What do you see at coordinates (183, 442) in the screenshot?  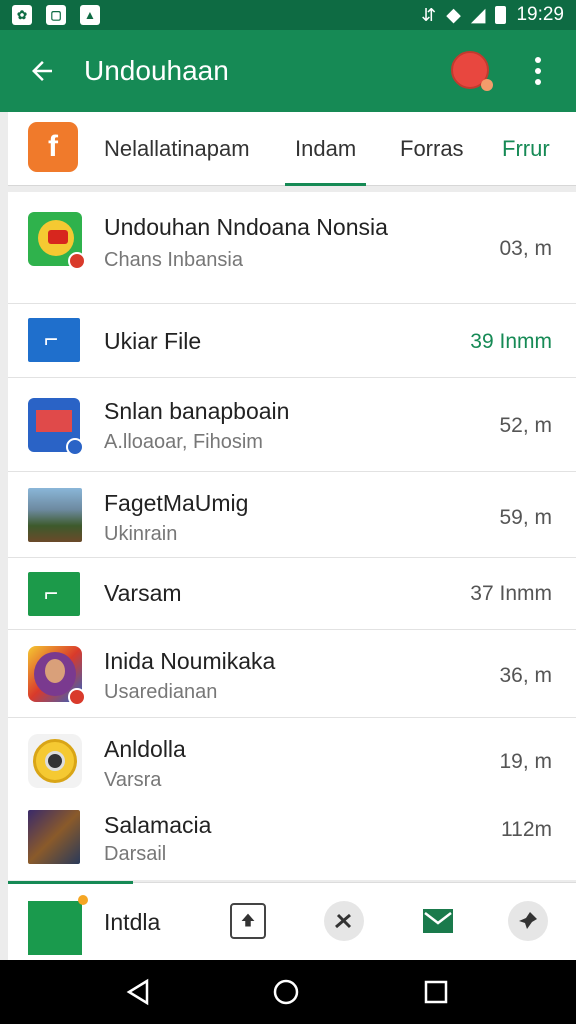 I see `item-subtitle: A.lloaoar, Fihosim` at bounding box center [183, 442].